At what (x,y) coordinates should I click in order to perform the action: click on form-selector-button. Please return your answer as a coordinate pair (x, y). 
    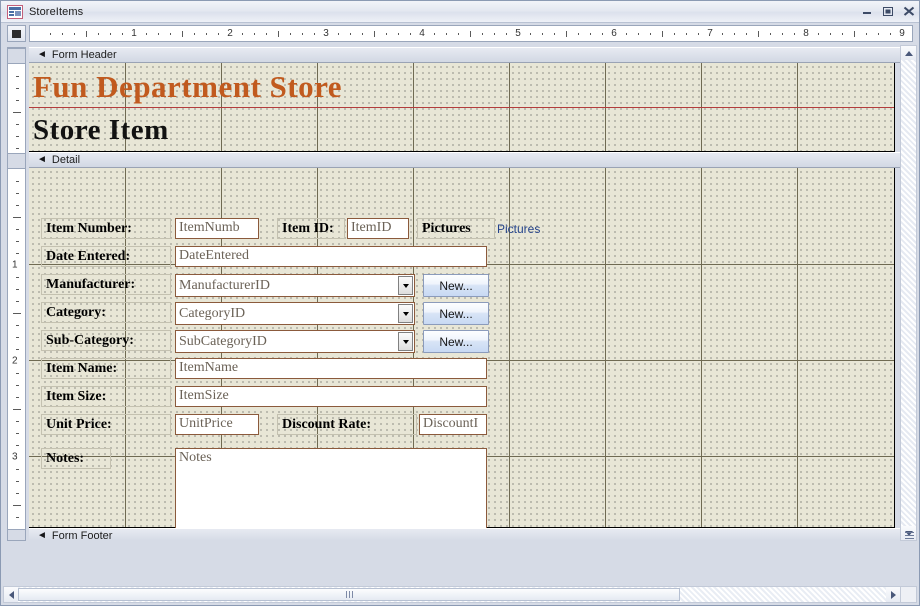
    Looking at the image, I should click on (16, 33).